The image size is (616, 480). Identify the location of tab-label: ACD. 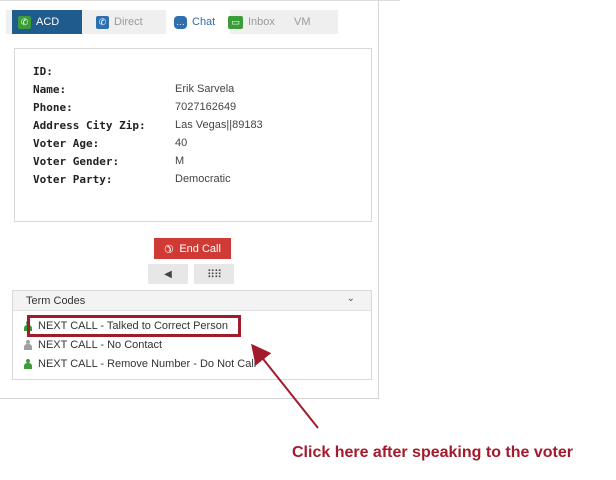
(48, 22).